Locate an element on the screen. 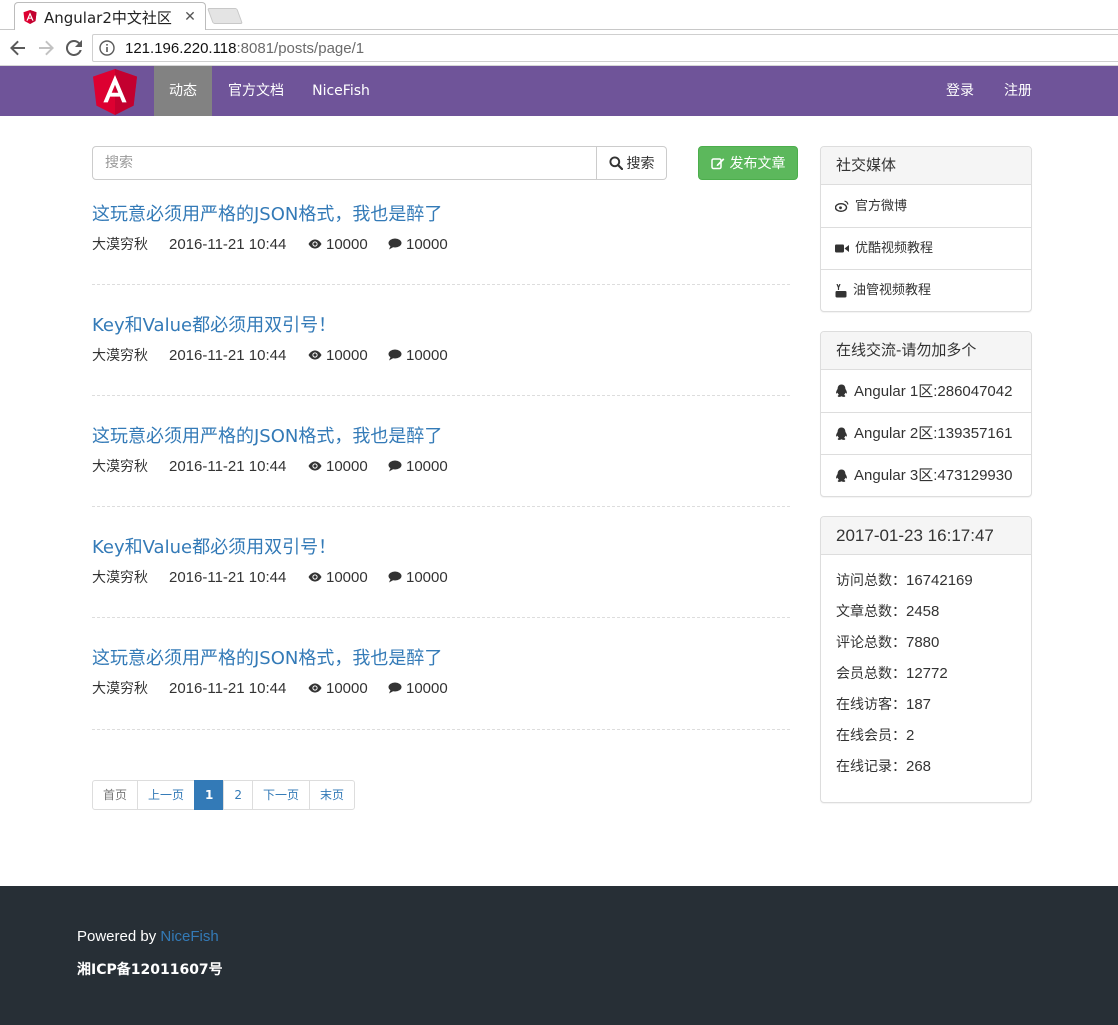 This screenshot has height=1025, width=1118. page-last-link: 末页 is located at coordinates (332, 795).